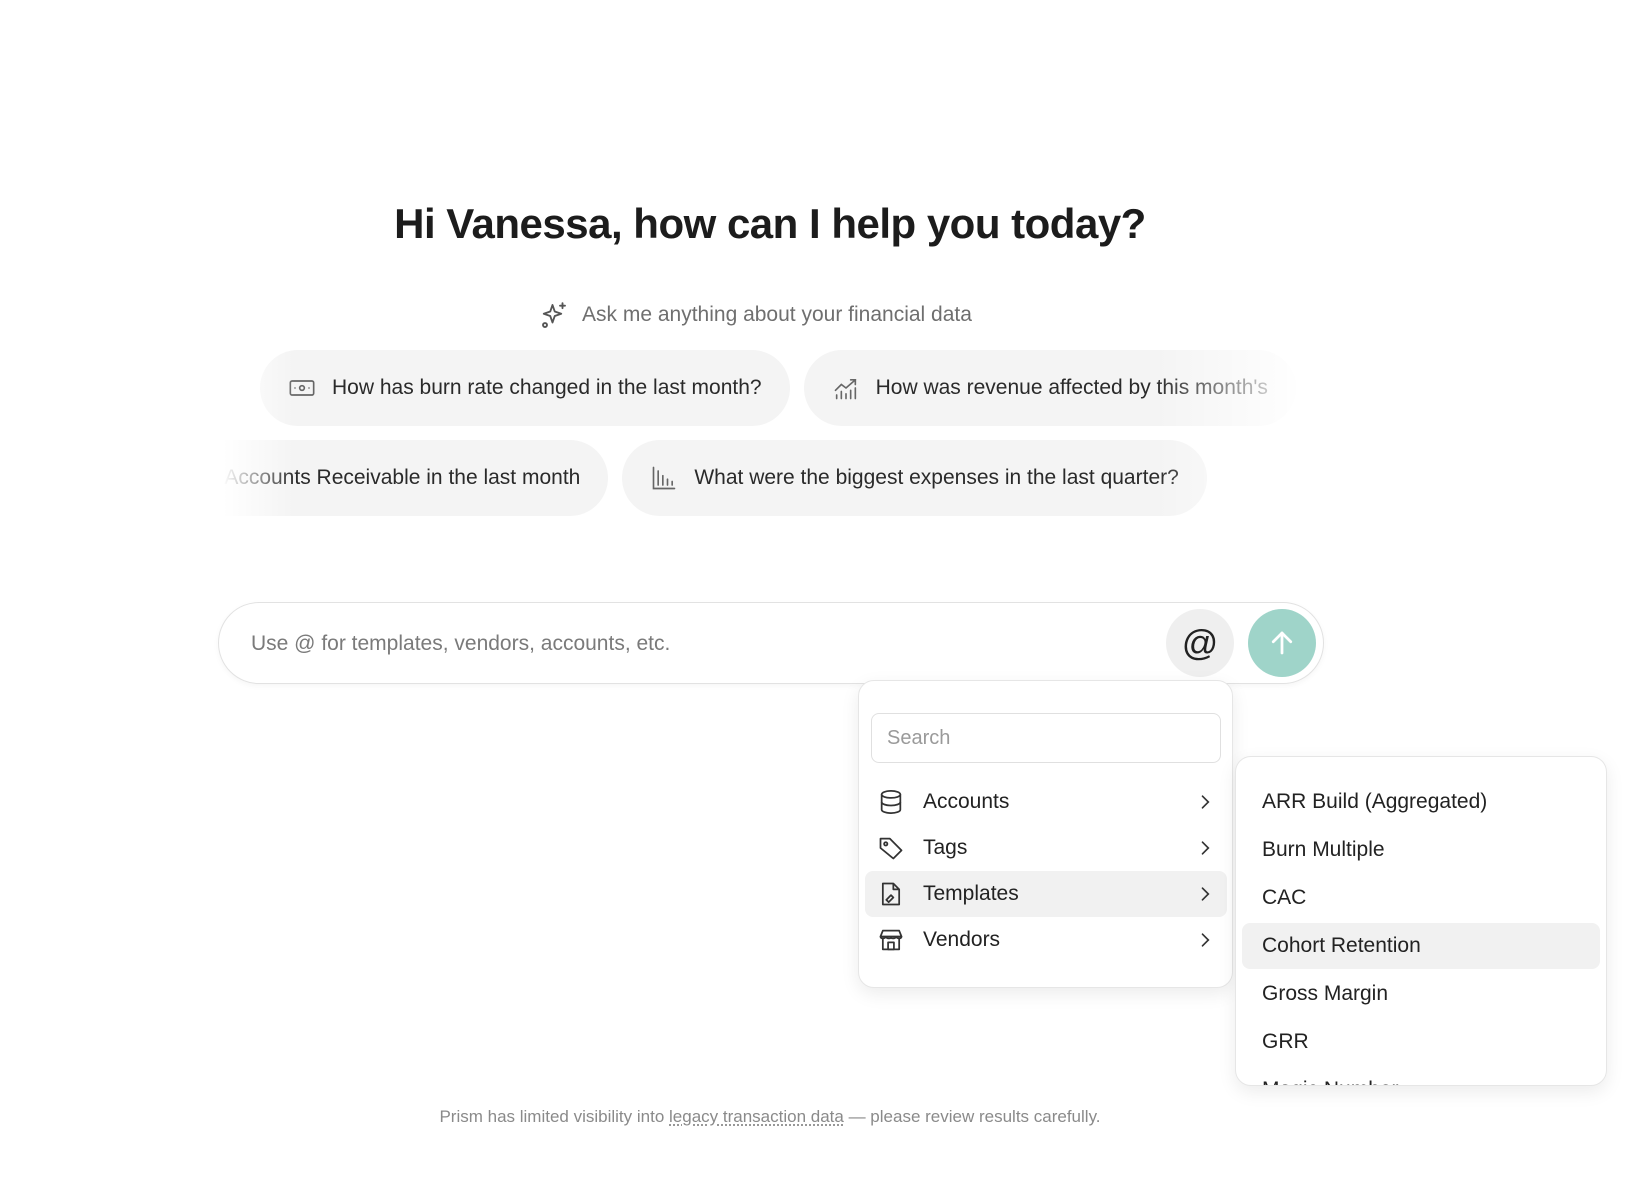 The height and width of the screenshot is (1188, 1644). Describe the element at coordinates (1071, 387) in the screenshot. I see `suggestion-text: How was revenue affected by this month's` at that location.